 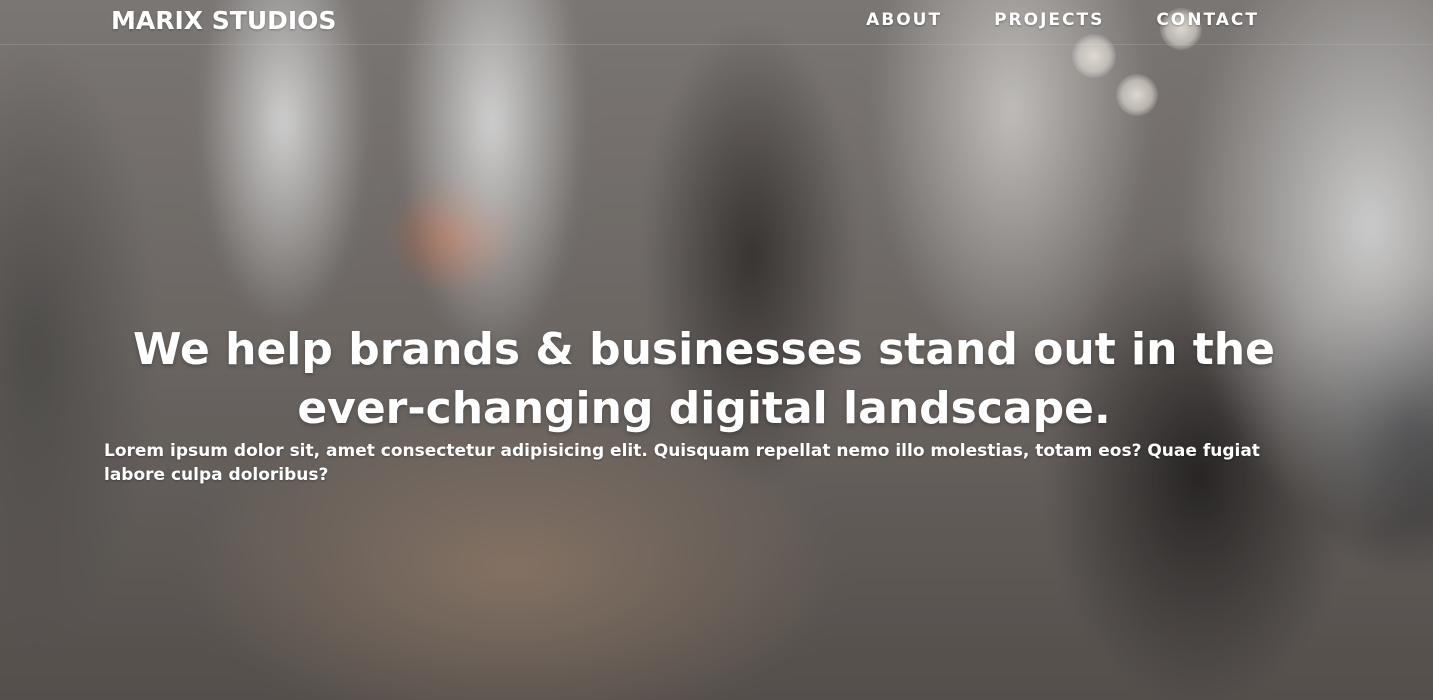 I want to click on top-navbar: MARIX STUDIOS ABOUT PROJECTS CONTACT, so click(x=716, y=22).